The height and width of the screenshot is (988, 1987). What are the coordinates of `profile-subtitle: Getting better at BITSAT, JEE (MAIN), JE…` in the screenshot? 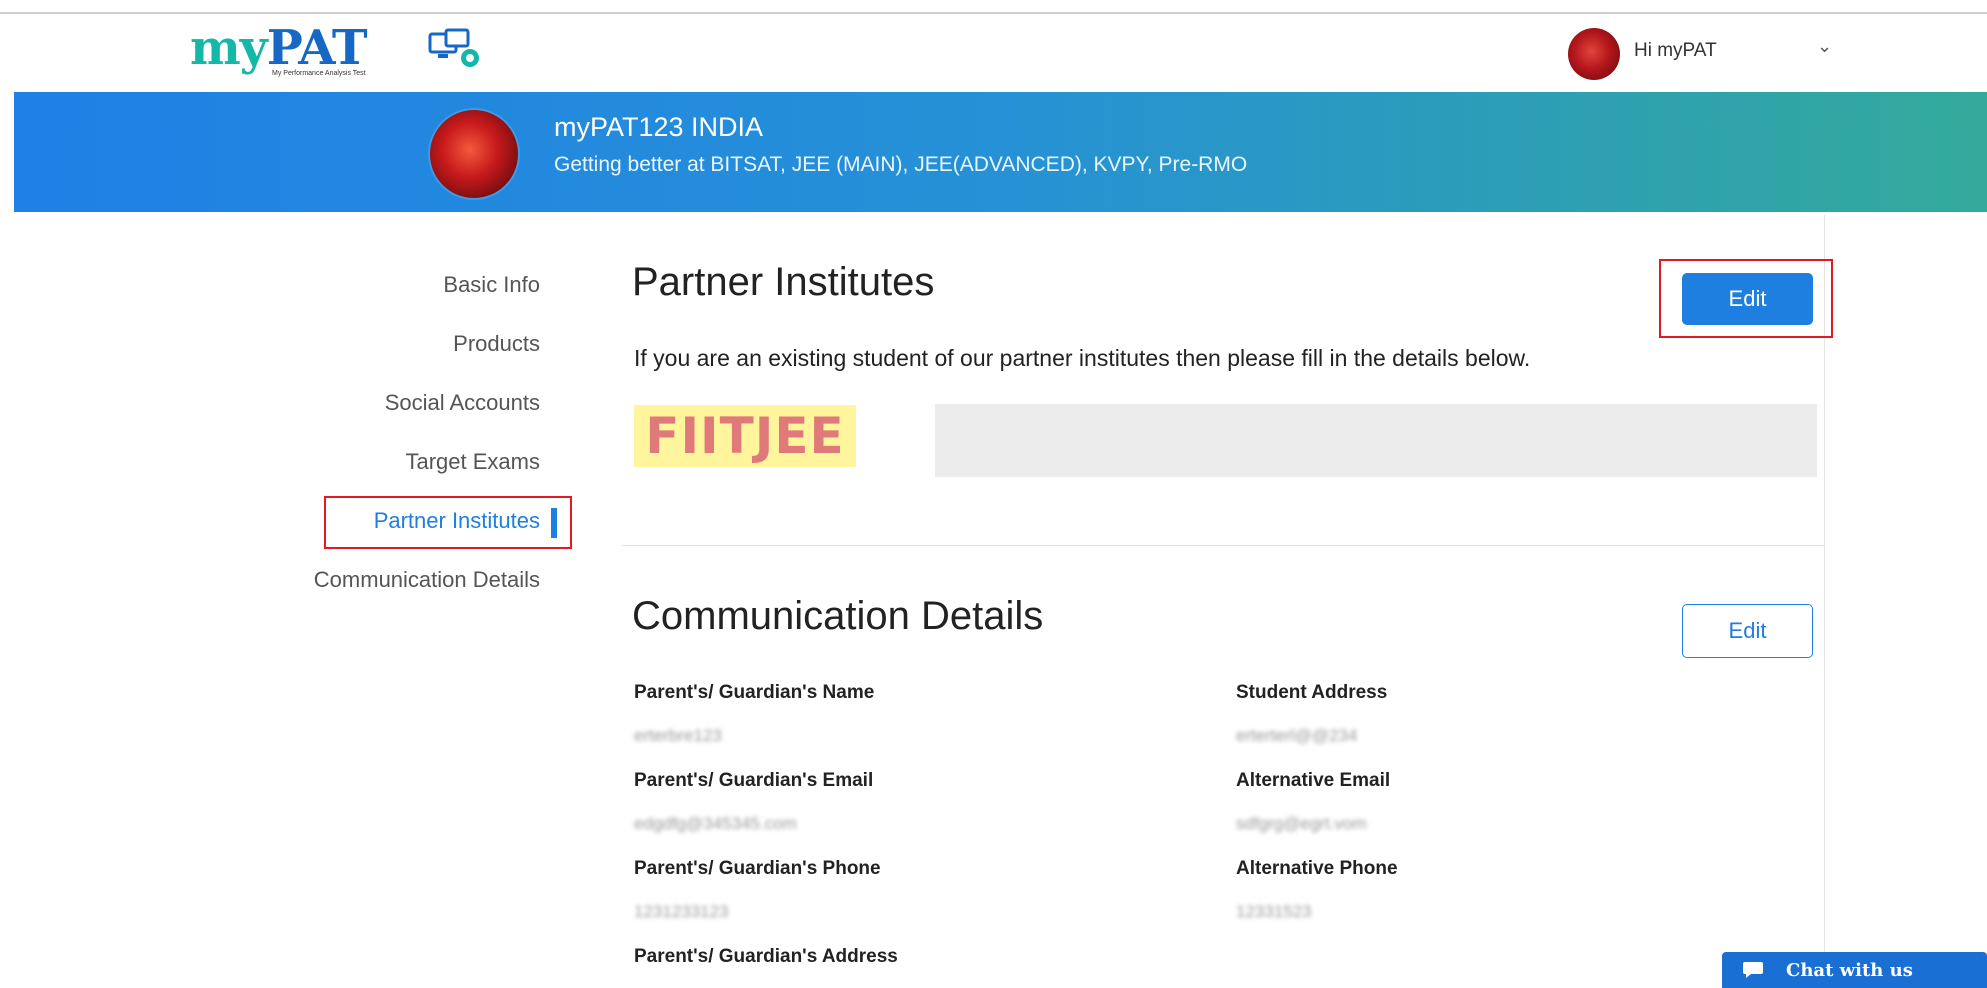 It's located at (901, 164).